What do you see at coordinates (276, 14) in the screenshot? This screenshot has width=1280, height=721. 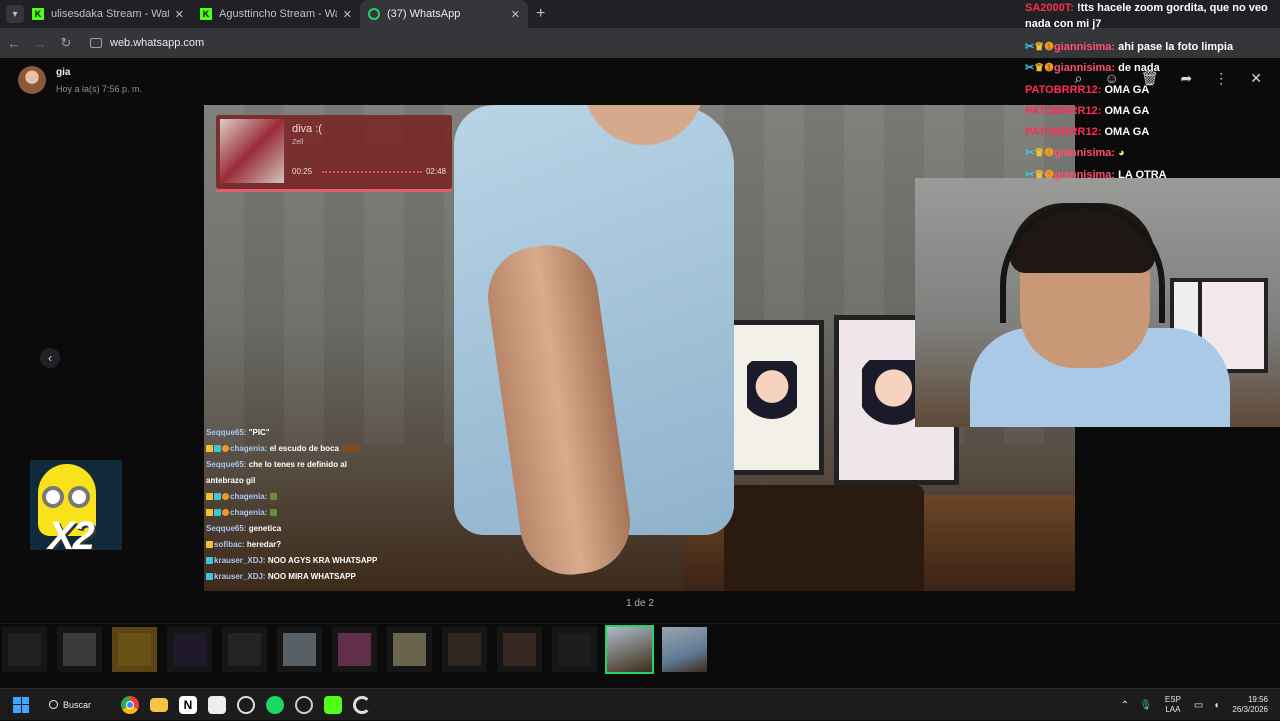 I see `tab-agusttincho: K Agusttincho Stream - Watch Liv ✕` at bounding box center [276, 14].